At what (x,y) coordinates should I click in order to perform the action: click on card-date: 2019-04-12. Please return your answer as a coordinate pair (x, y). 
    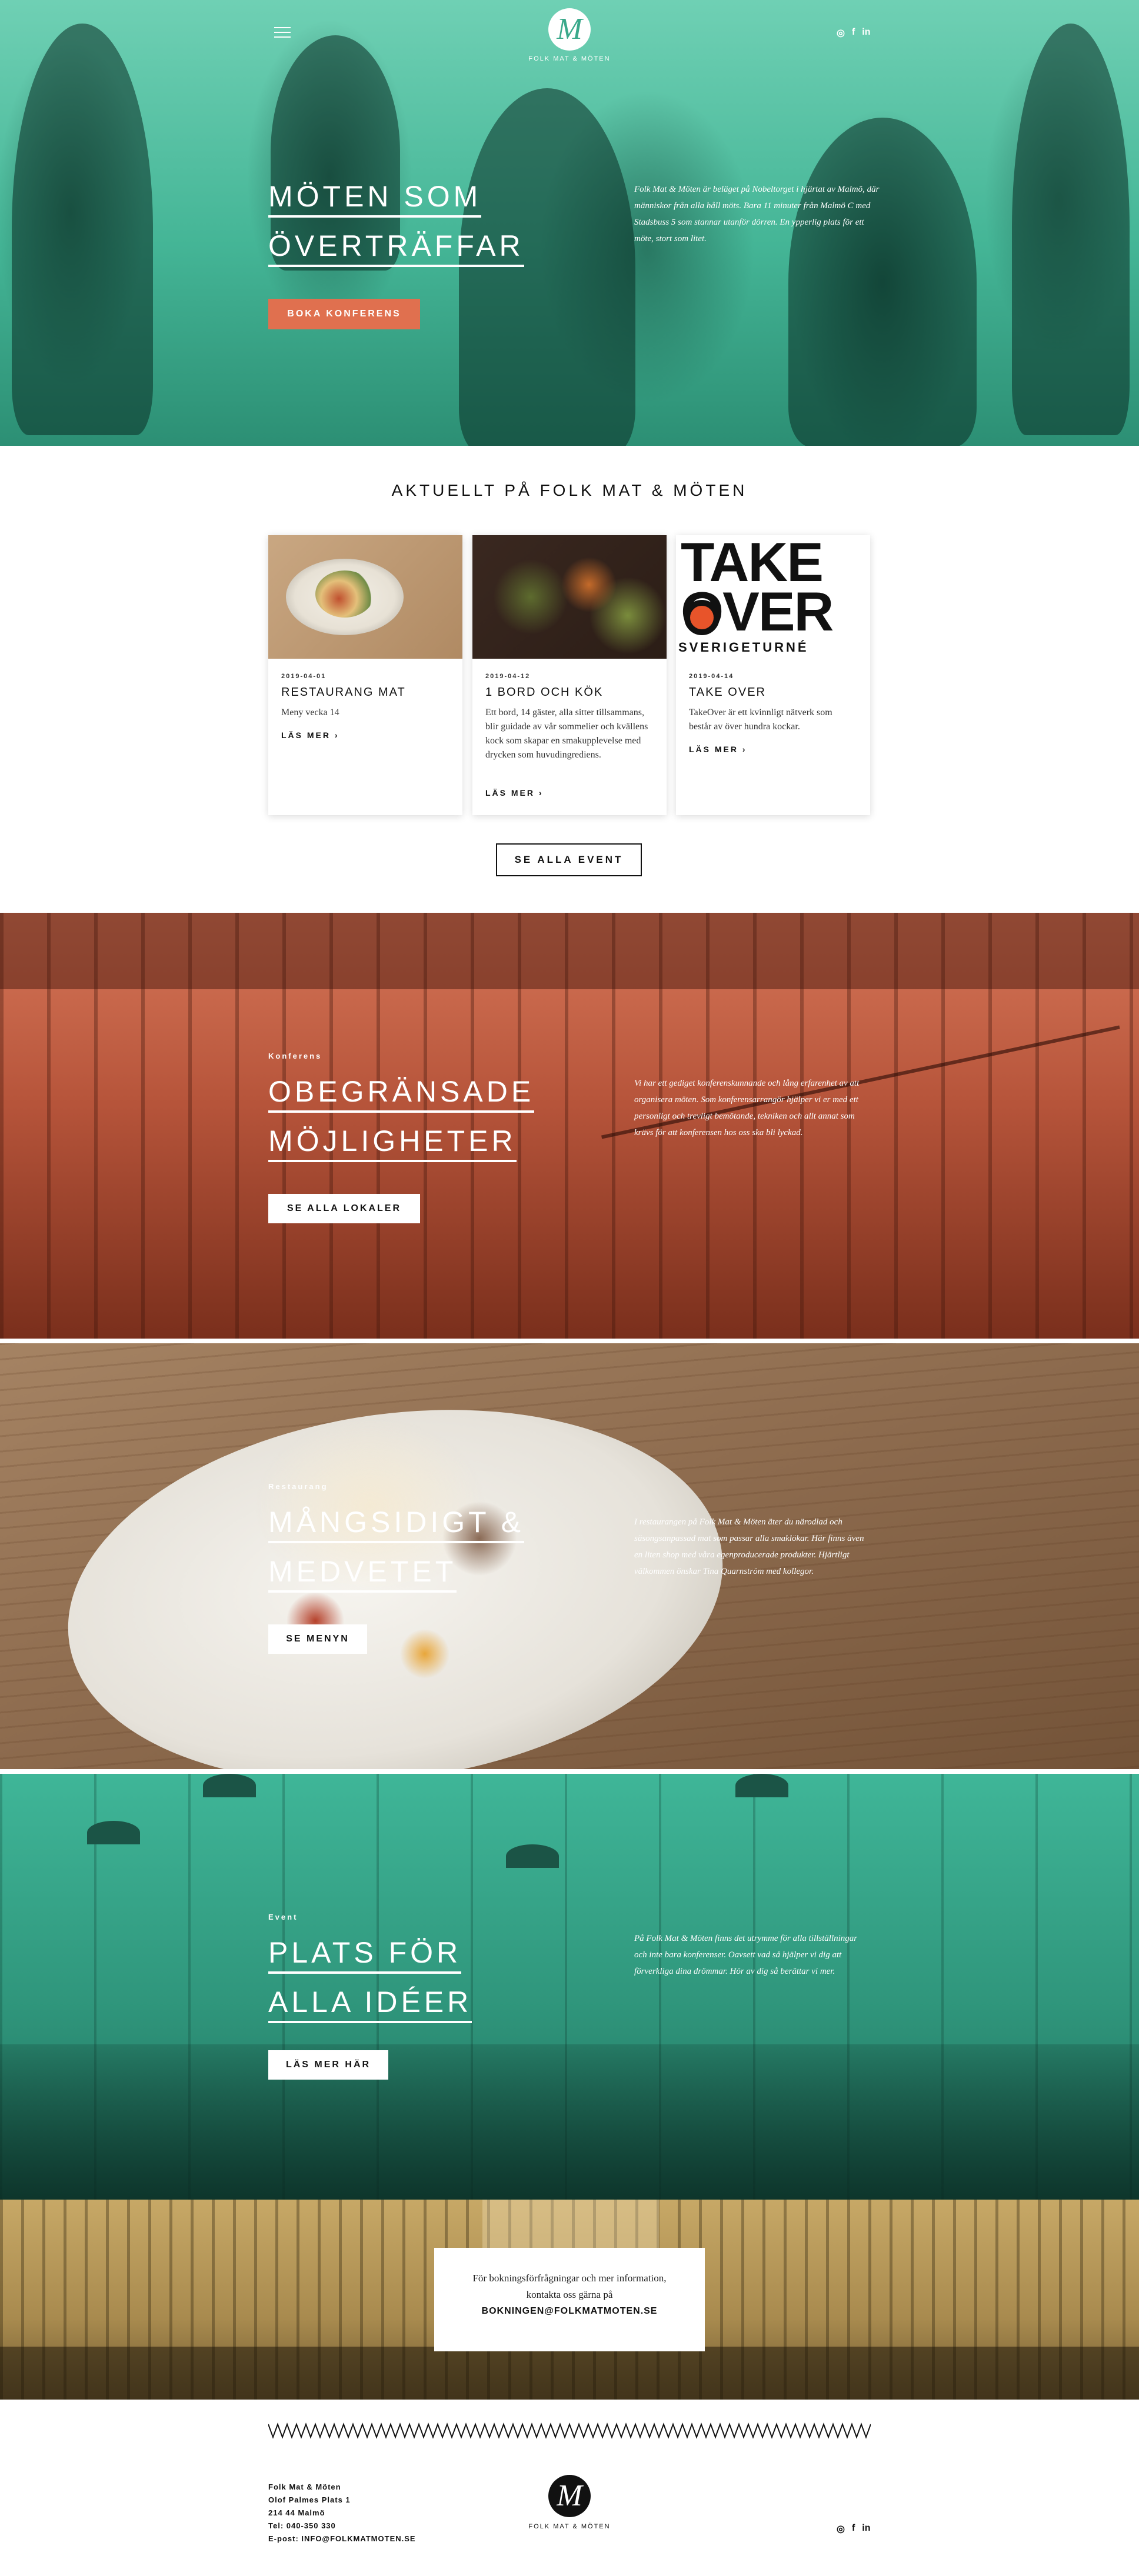
    Looking at the image, I should click on (508, 676).